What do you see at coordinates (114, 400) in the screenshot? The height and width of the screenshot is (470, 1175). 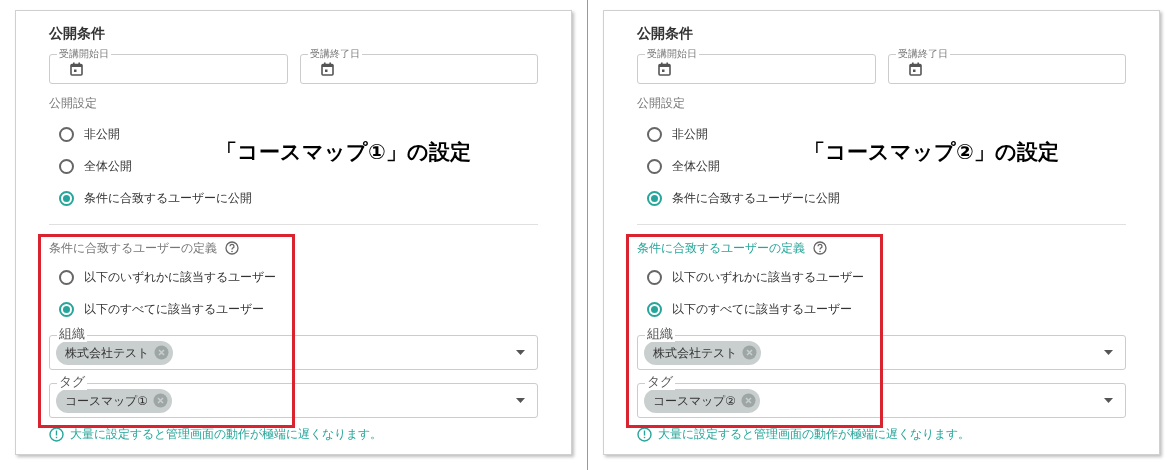 I see `chip: コースマップ①` at bounding box center [114, 400].